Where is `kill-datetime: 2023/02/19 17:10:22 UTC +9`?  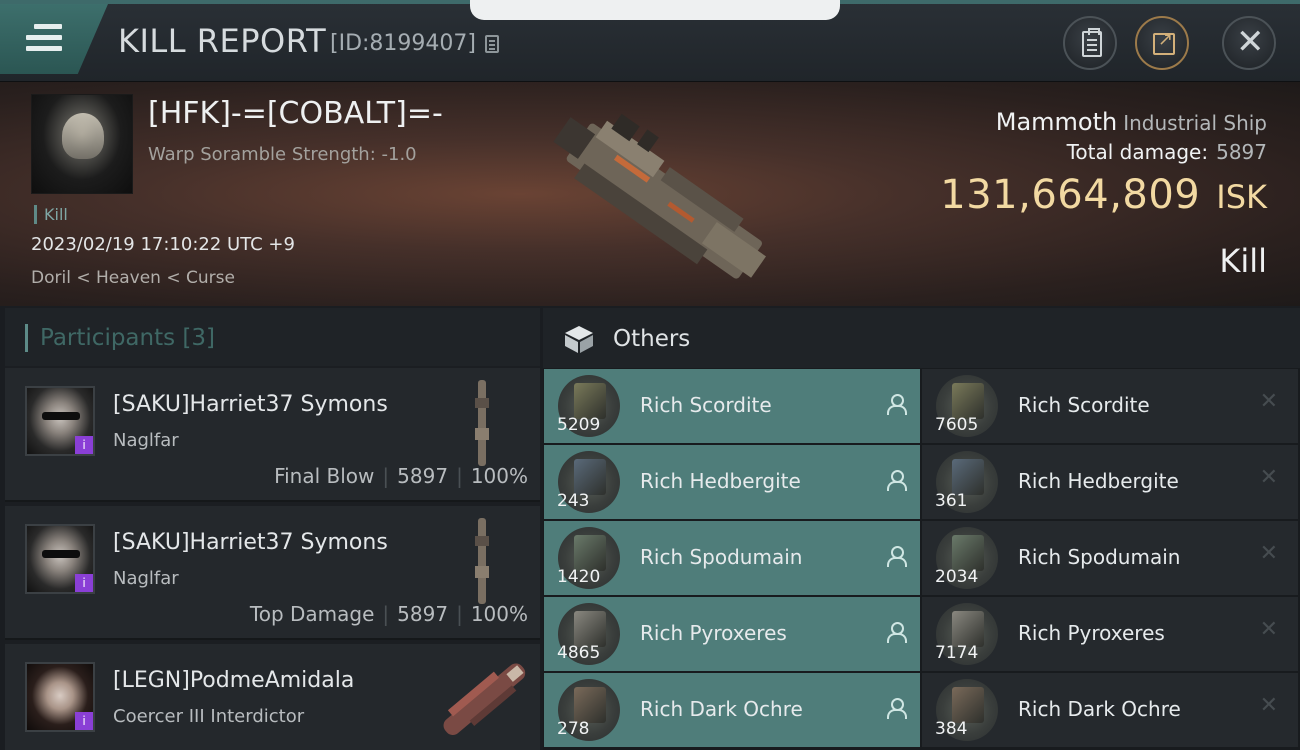 kill-datetime: 2023/02/19 17:10:22 UTC +9 is located at coordinates (163, 244).